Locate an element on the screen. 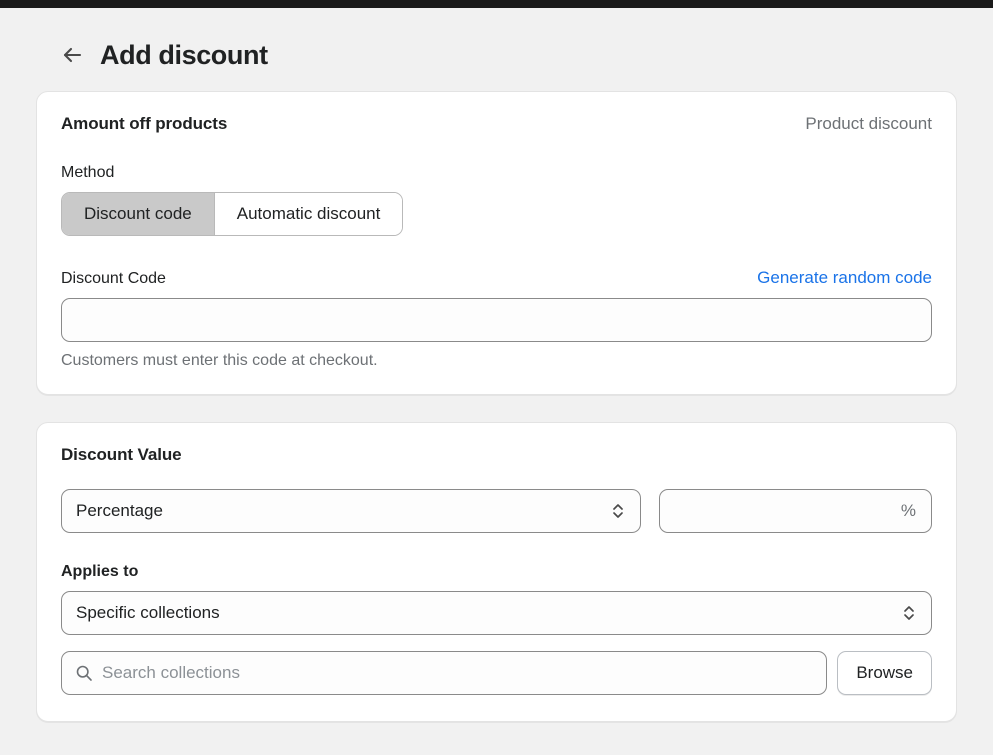 This screenshot has height=755, width=993. card-header: Amount off products Product discount is located at coordinates (496, 124).